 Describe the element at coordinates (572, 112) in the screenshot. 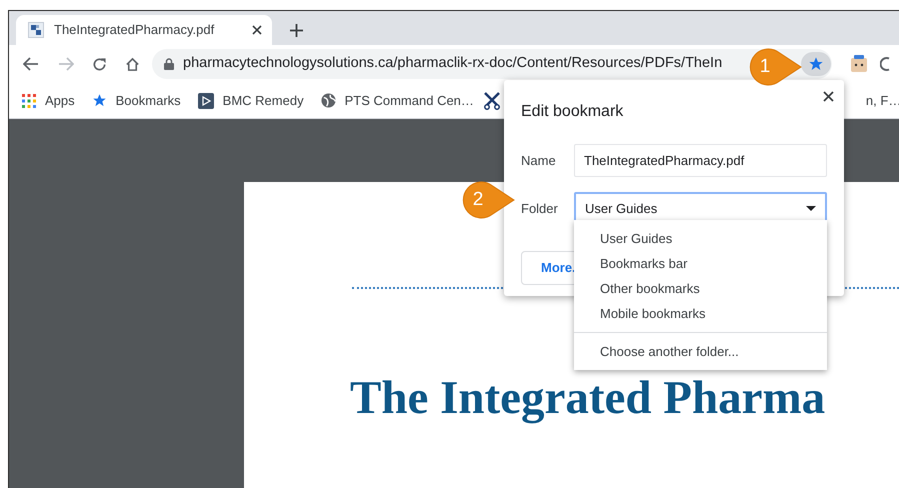

I see `dialog-title: Edit bookmark` at that location.